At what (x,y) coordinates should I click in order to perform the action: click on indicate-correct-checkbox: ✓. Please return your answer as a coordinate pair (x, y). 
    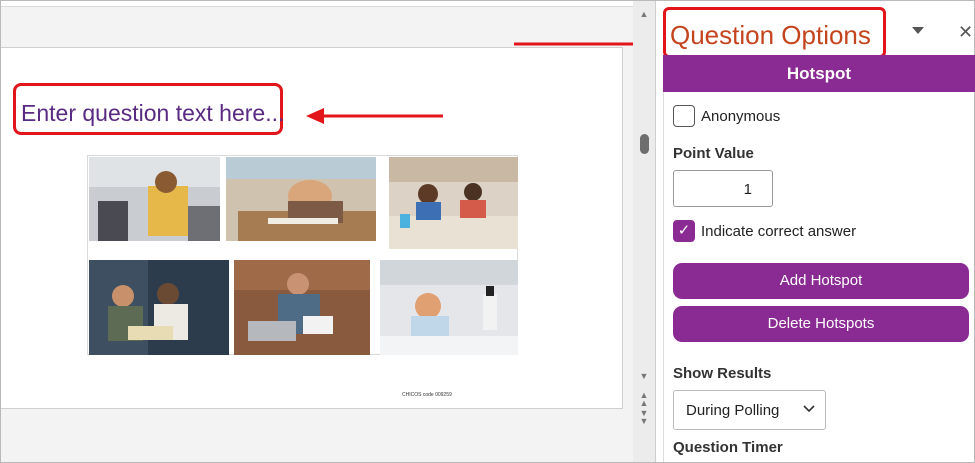
    Looking at the image, I should click on (684, 231).